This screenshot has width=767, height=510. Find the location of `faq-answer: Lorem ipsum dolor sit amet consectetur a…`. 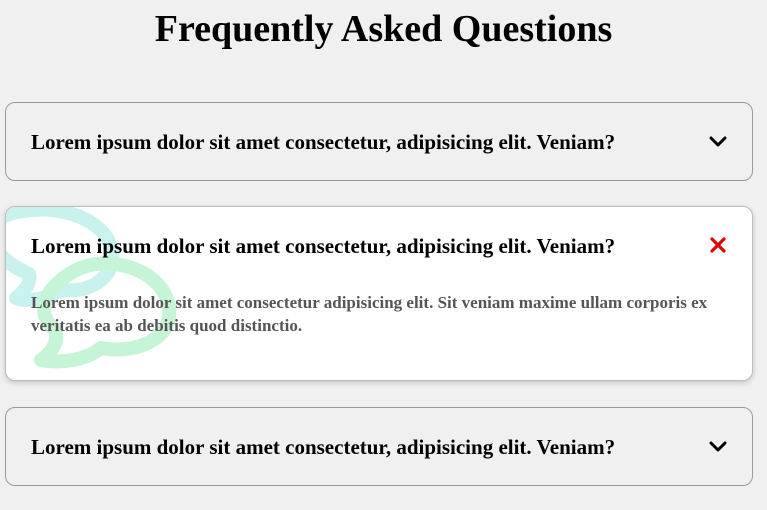

faq-answer: Lorem ipsum dolor sit amet consectetur a… is located at coordinates (369, 314).